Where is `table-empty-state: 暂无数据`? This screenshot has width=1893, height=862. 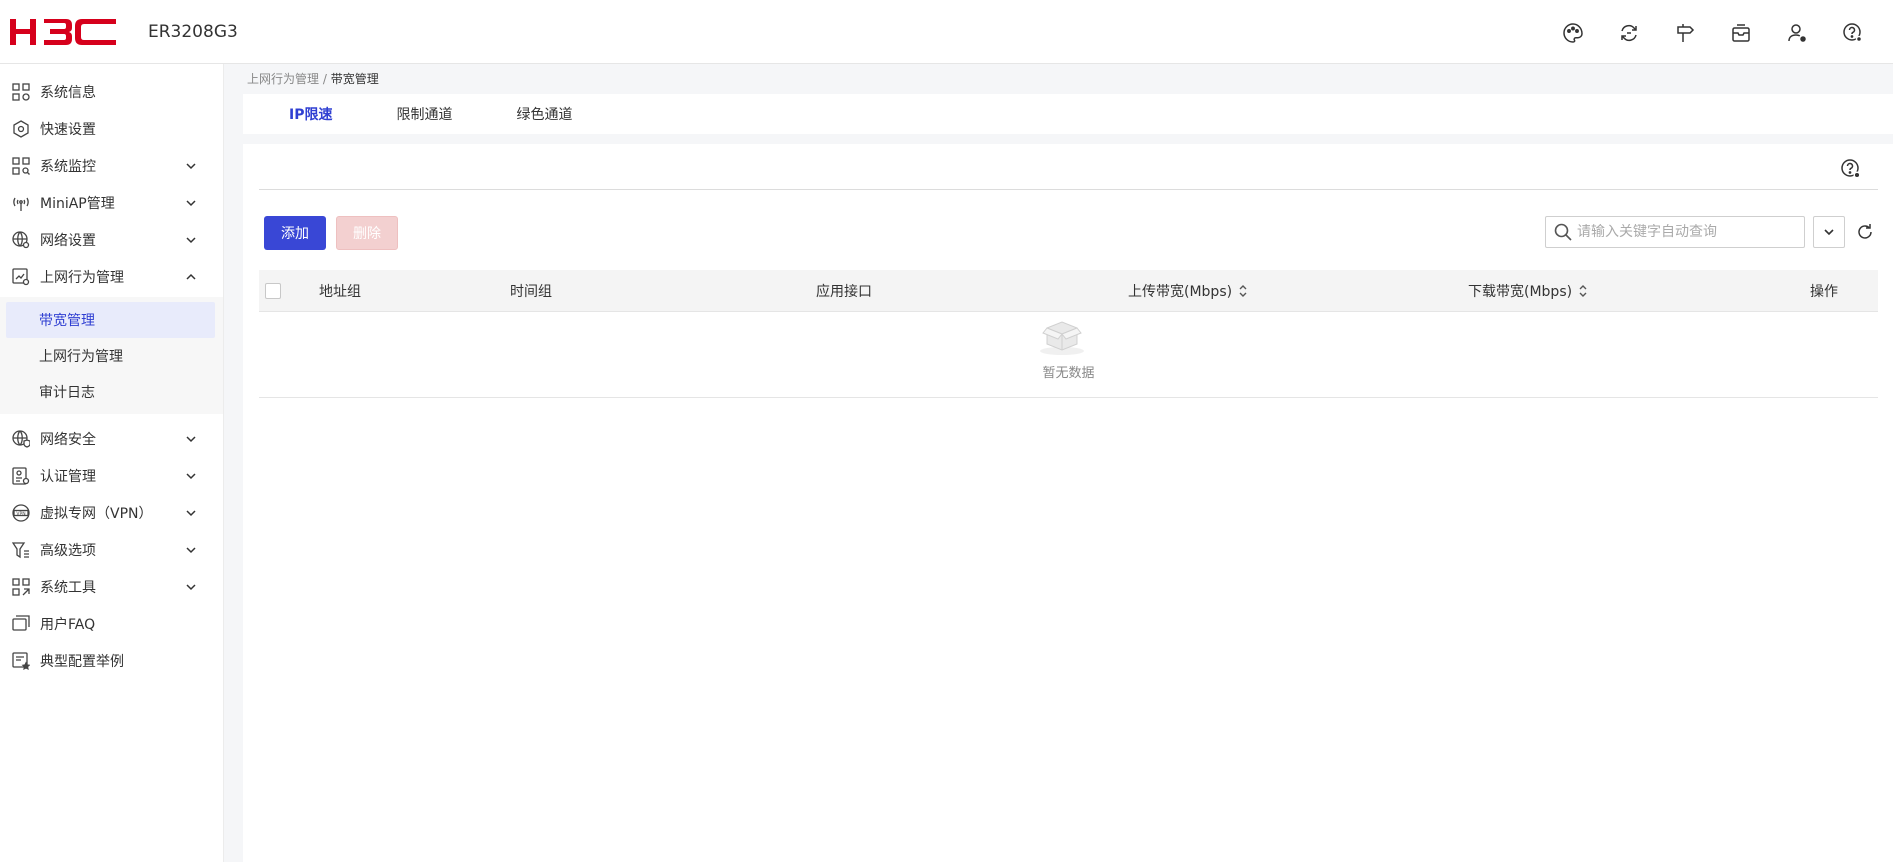
table-empty-state: 暂无数据 is located at coordinates (1068, 355).